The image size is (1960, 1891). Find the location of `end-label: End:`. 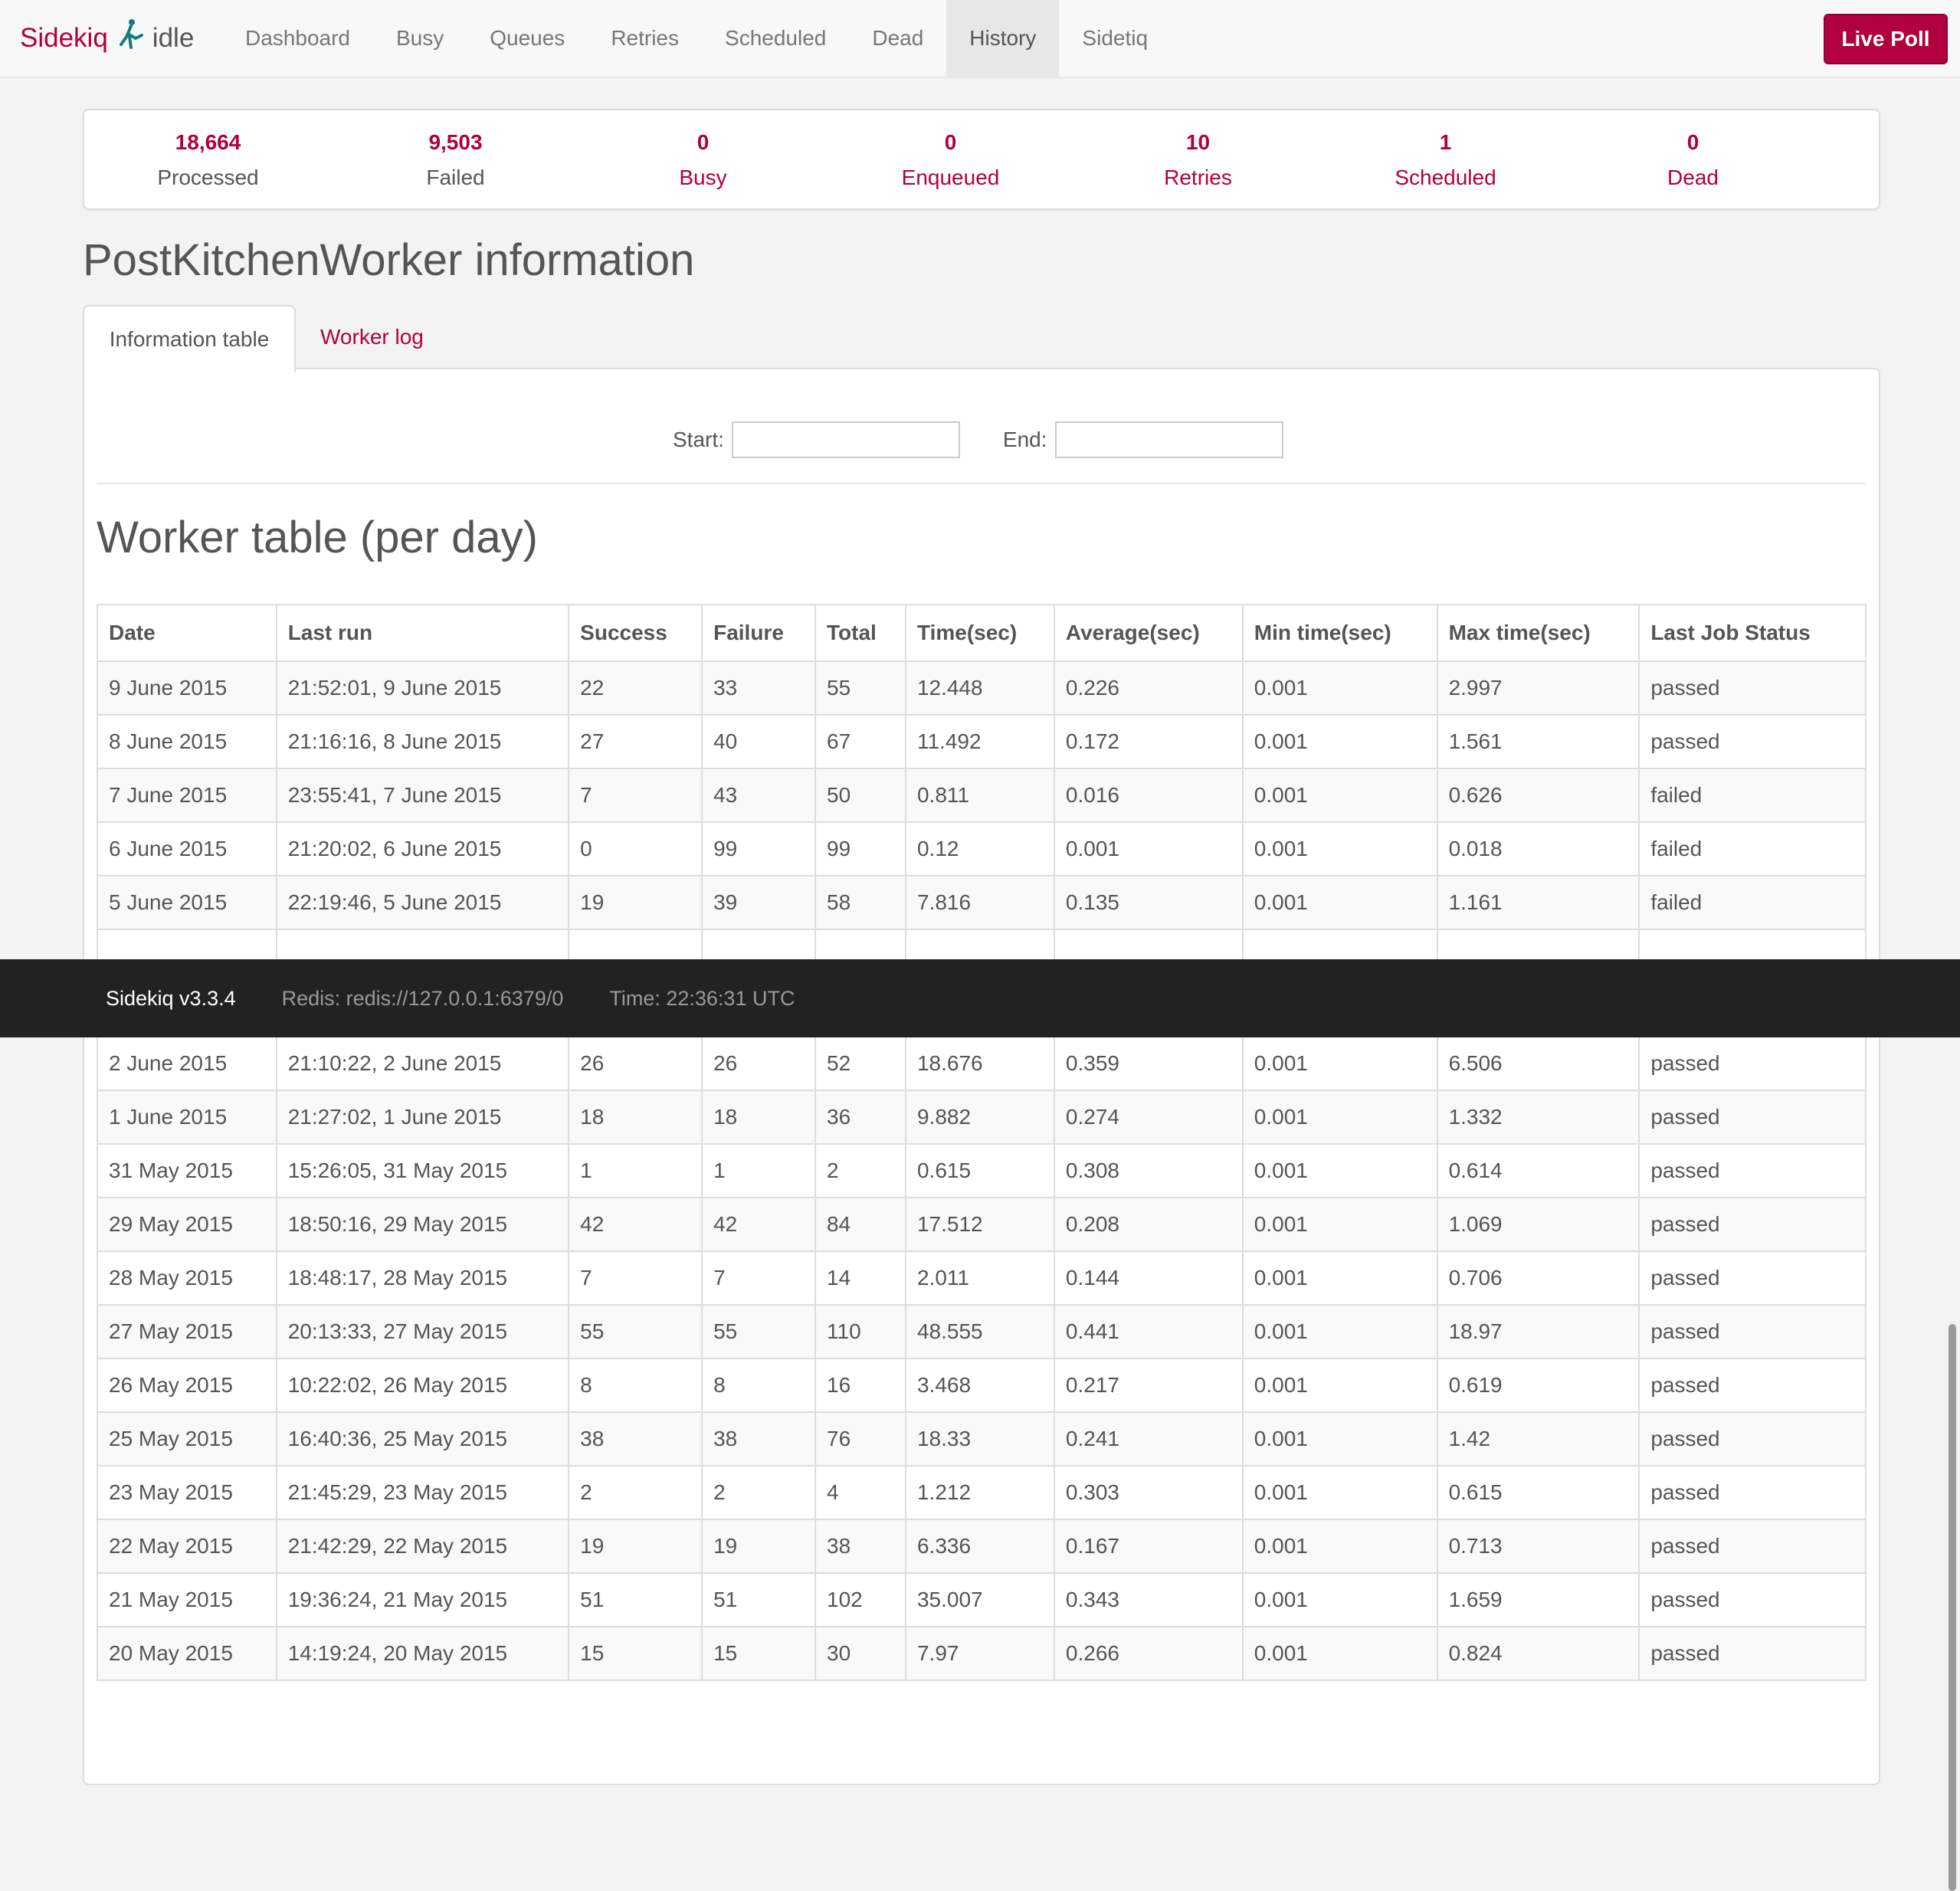

end-label: End: is located at coordinates (1024, 439).